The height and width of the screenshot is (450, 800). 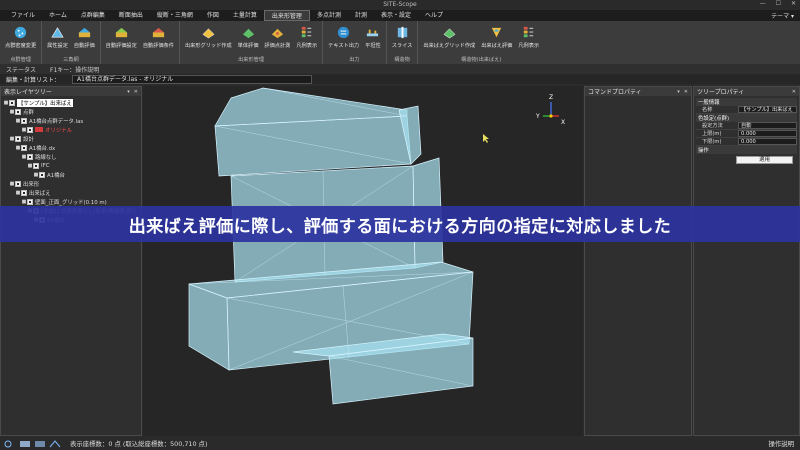 What do you see at coordinates (361, 15) in the screenshot?
I see `menu-measure: 計測` at bounding box center [361, 15].